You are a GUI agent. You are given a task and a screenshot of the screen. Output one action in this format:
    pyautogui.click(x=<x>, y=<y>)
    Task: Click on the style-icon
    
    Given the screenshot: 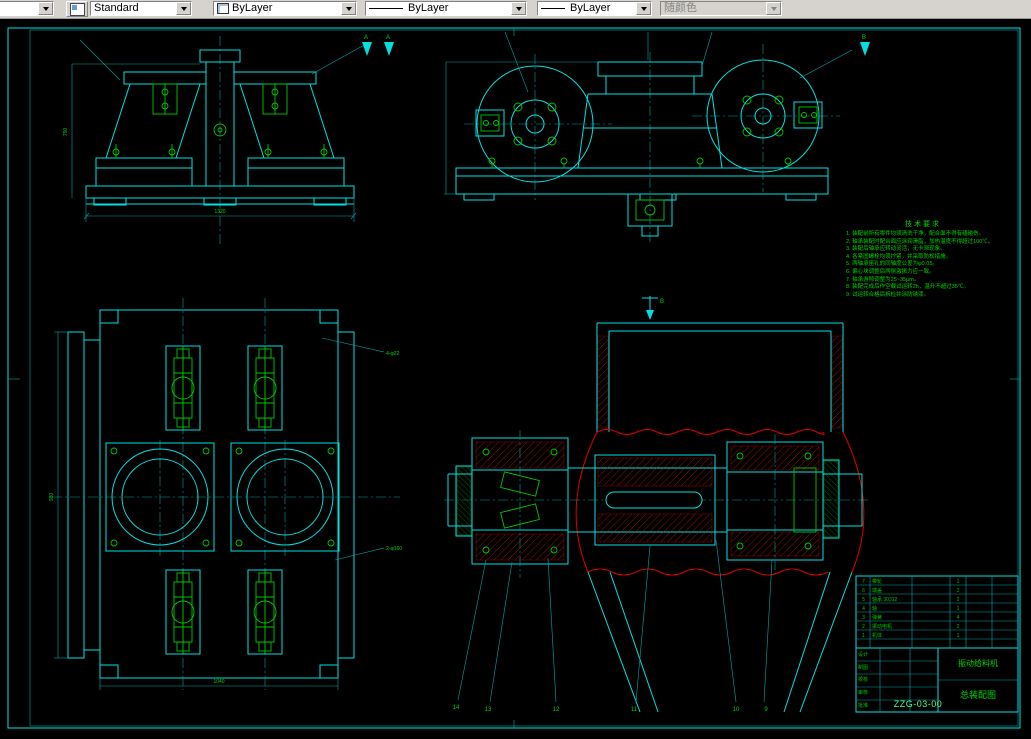 What is the action you would take?
    pyautogui.click(x=77, y=9)
    